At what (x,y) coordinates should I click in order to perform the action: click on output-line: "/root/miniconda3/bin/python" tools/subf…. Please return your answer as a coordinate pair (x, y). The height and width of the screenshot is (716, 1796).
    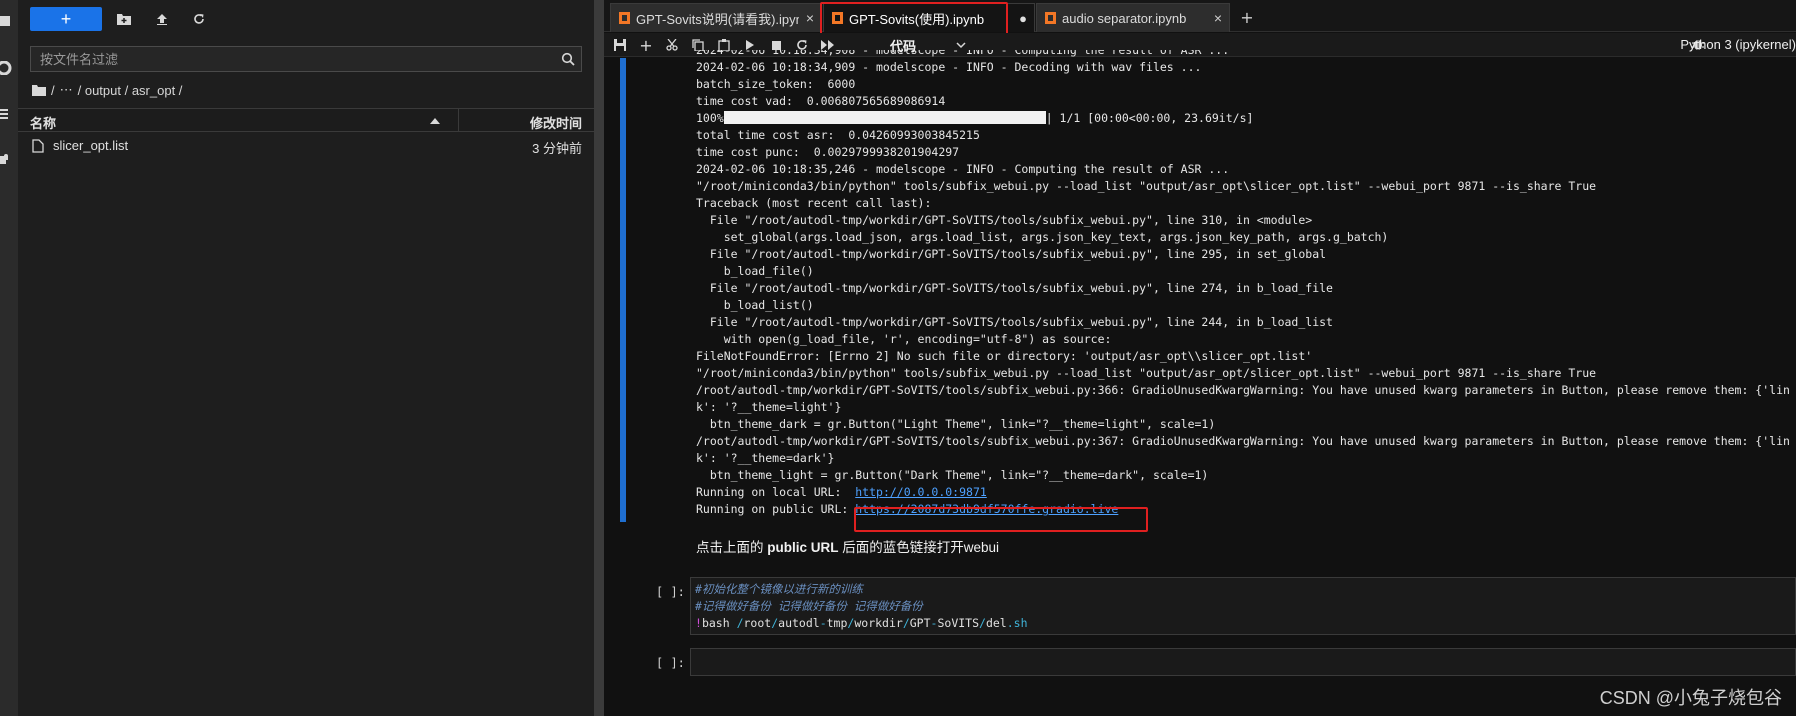
    Looking at the image, I should click on (1146, 373).